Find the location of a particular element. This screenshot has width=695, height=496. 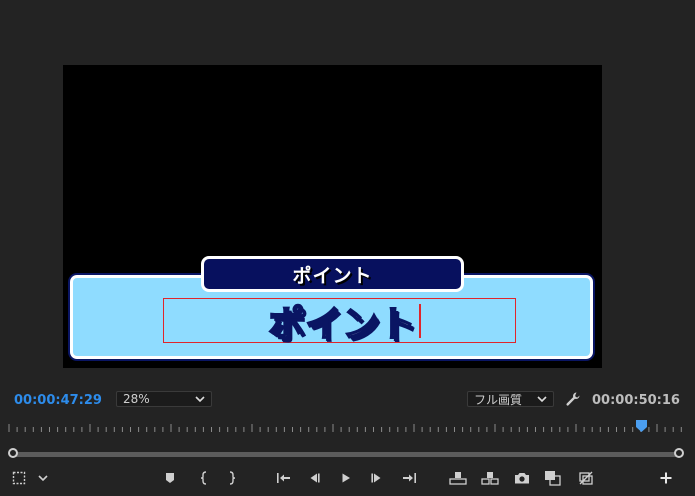

proxy-toggle-icon is located at coordinates (586, 478).